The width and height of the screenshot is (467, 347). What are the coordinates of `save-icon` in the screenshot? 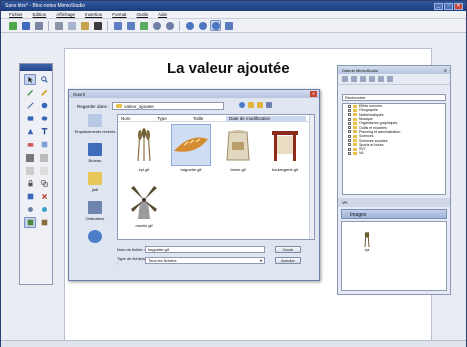 It's located at (25, 25).